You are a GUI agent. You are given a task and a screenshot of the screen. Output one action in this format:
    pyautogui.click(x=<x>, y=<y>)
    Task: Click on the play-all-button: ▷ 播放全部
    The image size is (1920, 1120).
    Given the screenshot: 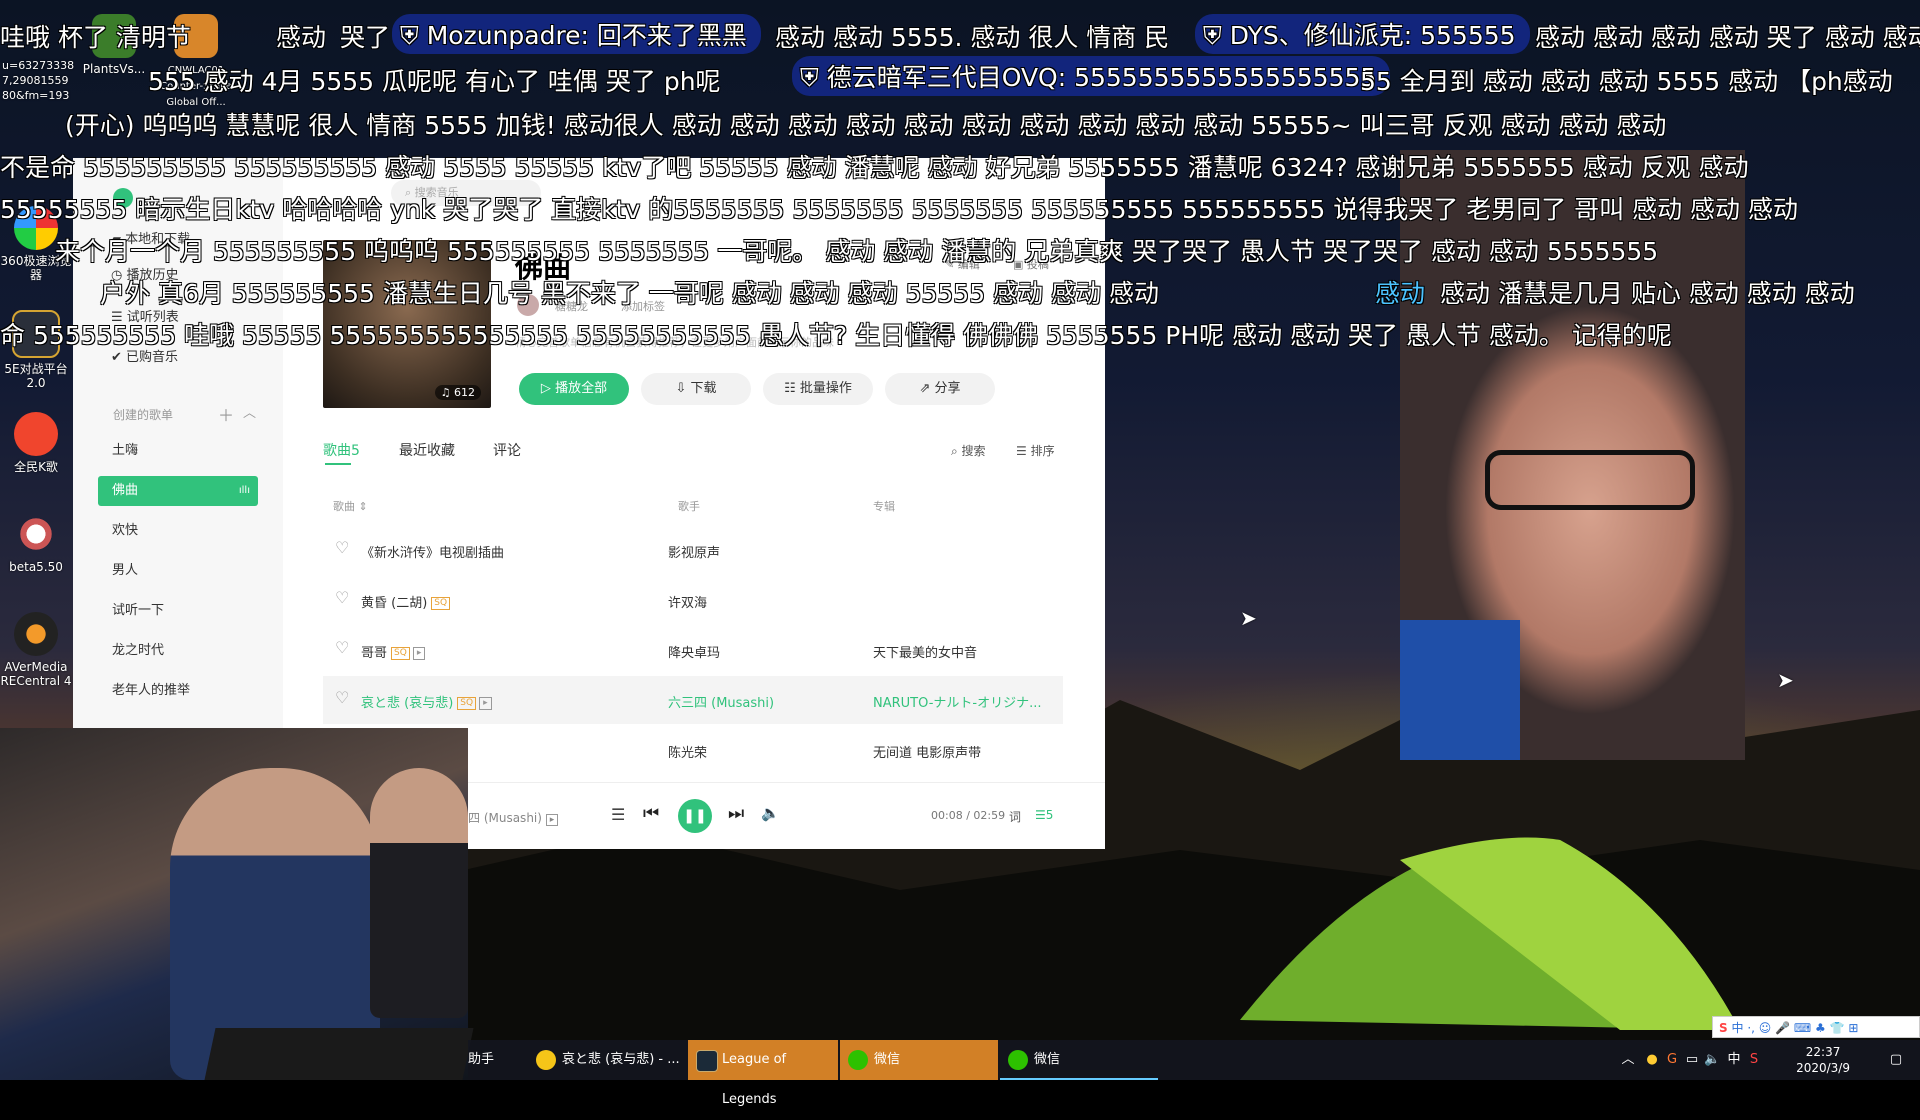 What is the action you would take?
    pyautogui.click(x=574, y=389)
    